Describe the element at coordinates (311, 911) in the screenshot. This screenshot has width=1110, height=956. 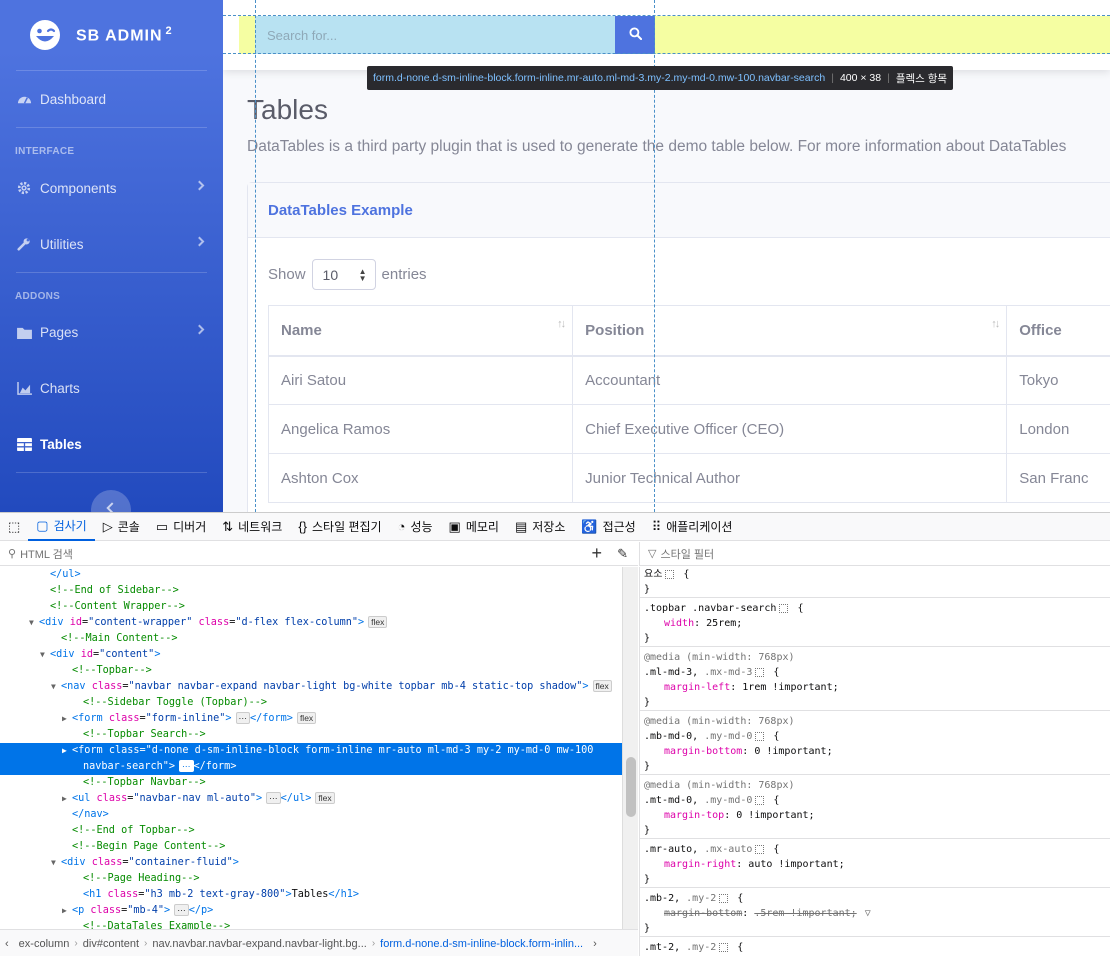
I see `markup-node: ▶ <p class="mb-4"> ⋯ </p>` at that location.